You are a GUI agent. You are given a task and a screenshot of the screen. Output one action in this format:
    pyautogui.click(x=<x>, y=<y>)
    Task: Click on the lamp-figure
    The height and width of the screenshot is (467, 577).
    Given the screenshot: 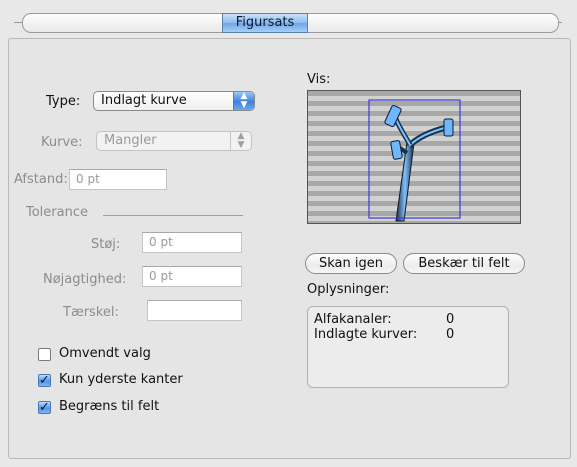 What is the action you would take?
    pyautogui.click(x=419, y=163)
    